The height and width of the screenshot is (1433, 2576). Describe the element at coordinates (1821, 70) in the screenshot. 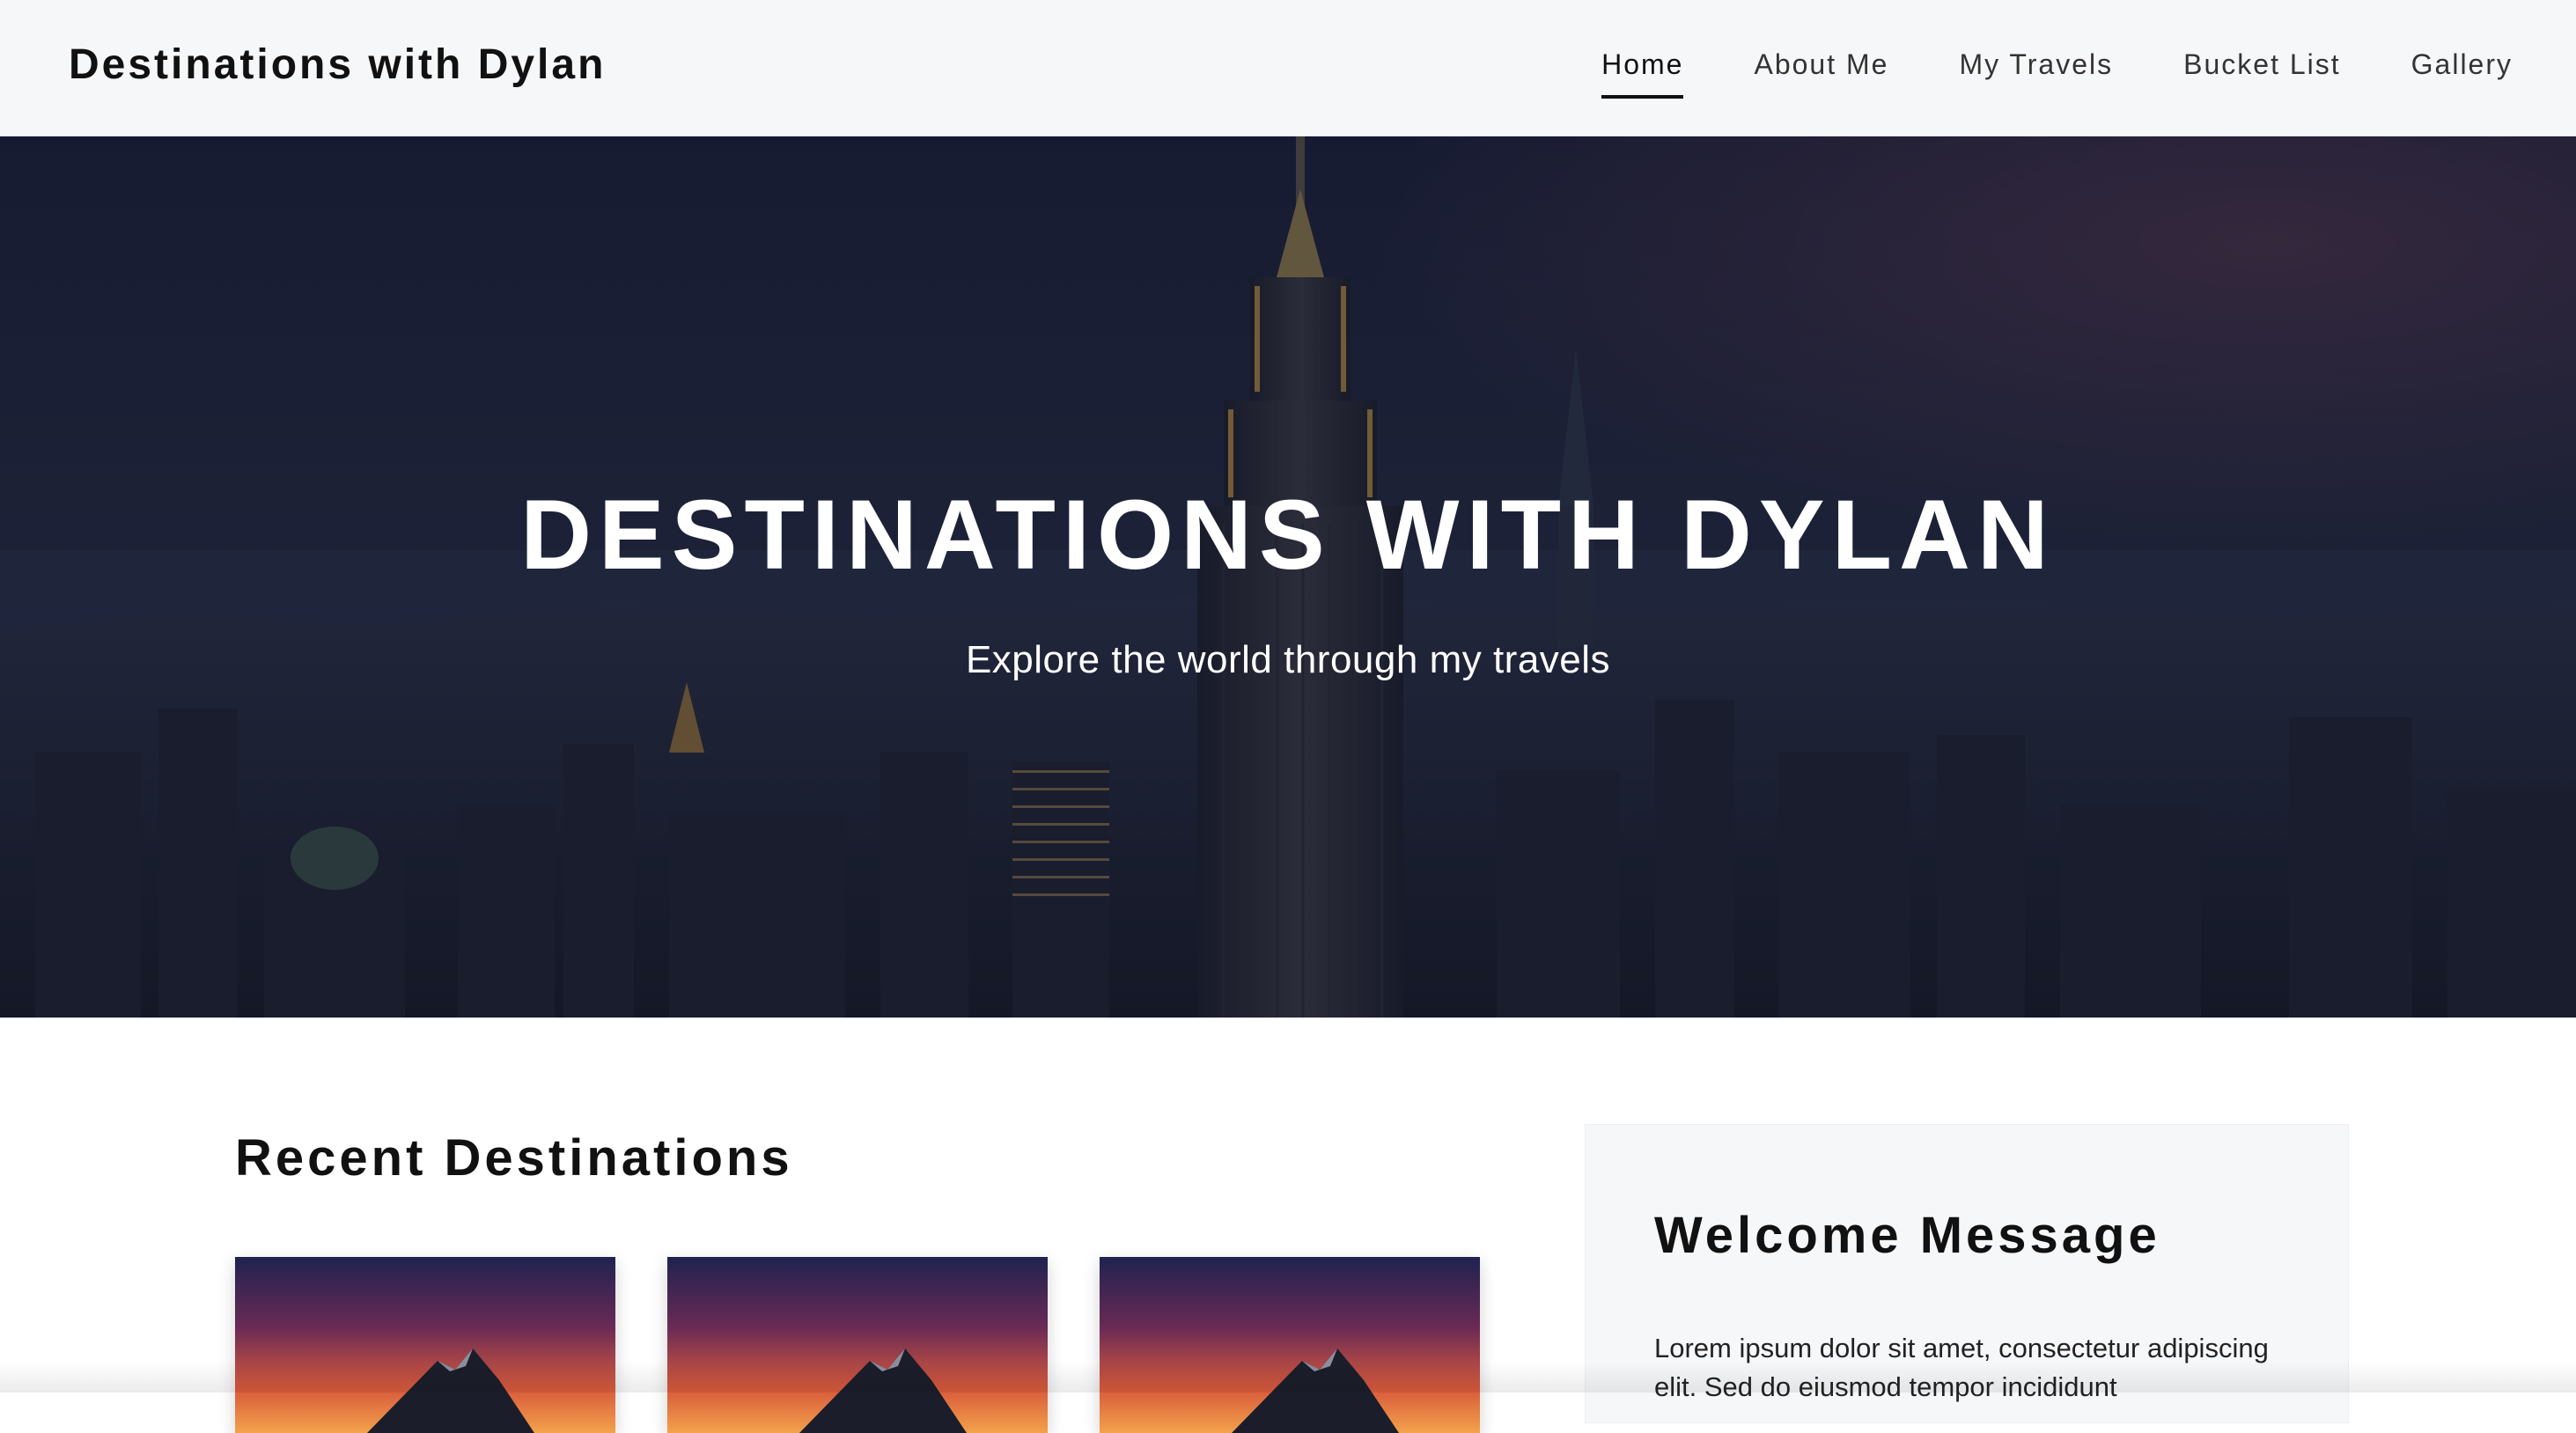

I see `nav-link-about-me: About Me` at that location.